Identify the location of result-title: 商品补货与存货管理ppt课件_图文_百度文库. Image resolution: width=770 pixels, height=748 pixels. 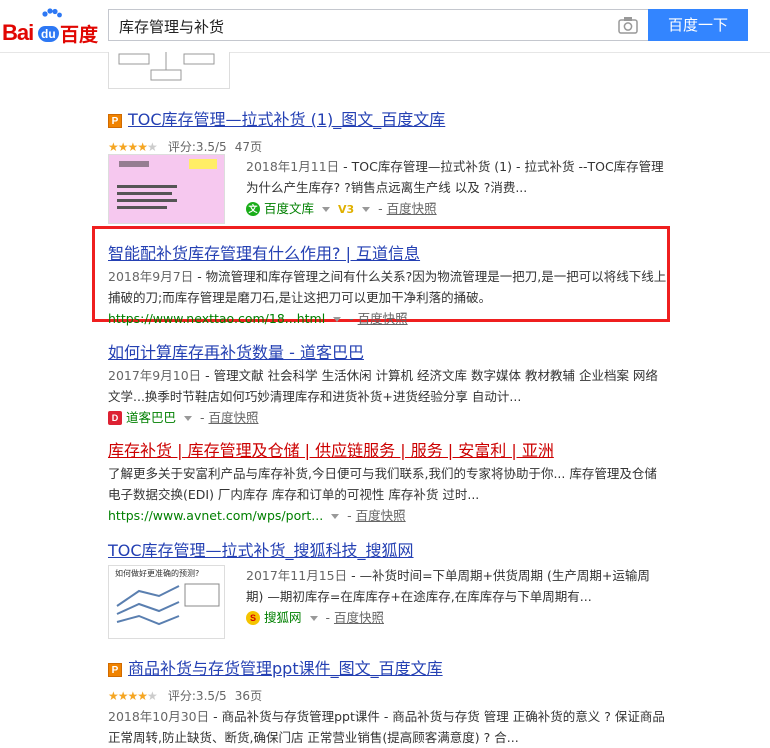
(285, 668).